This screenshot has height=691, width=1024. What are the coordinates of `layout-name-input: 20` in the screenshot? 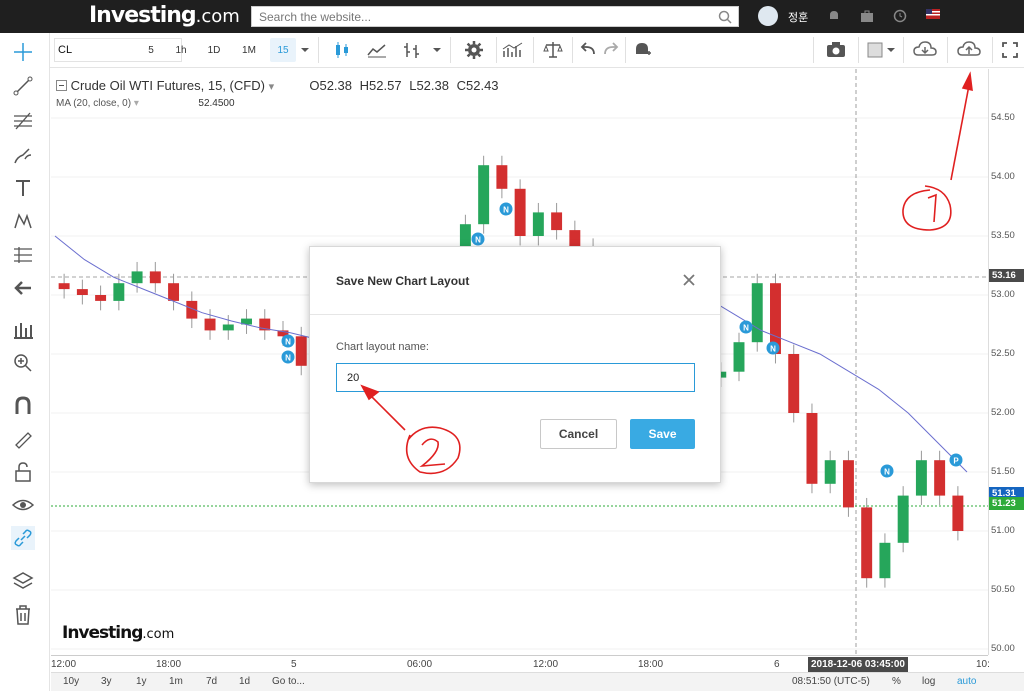 It's located at (515, 377).